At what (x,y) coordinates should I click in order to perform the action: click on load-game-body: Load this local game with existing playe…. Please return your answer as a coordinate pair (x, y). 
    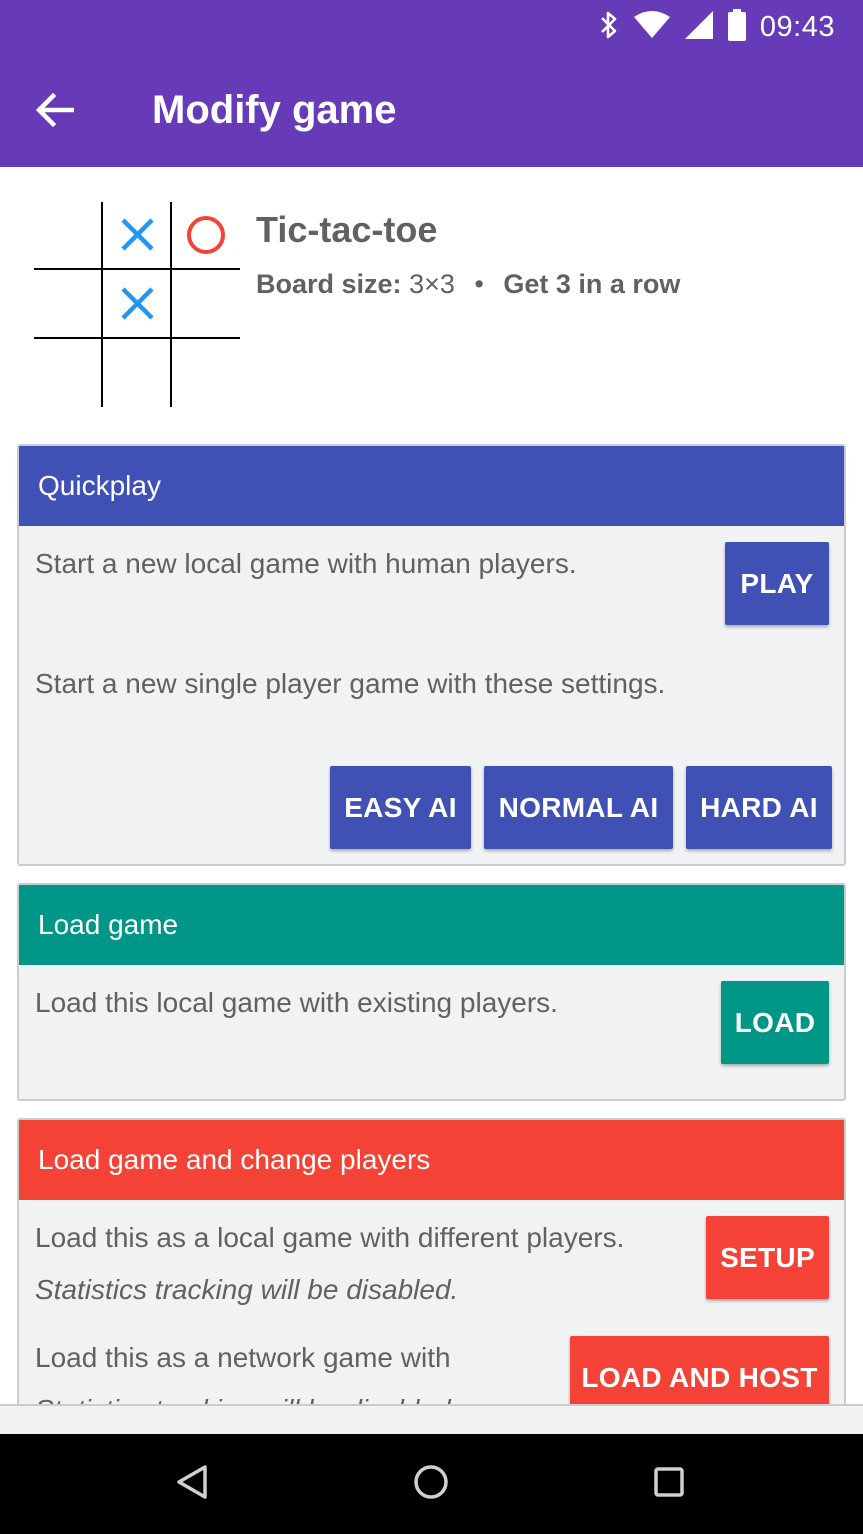
    Looking at the image, I should click on (431, 1032).